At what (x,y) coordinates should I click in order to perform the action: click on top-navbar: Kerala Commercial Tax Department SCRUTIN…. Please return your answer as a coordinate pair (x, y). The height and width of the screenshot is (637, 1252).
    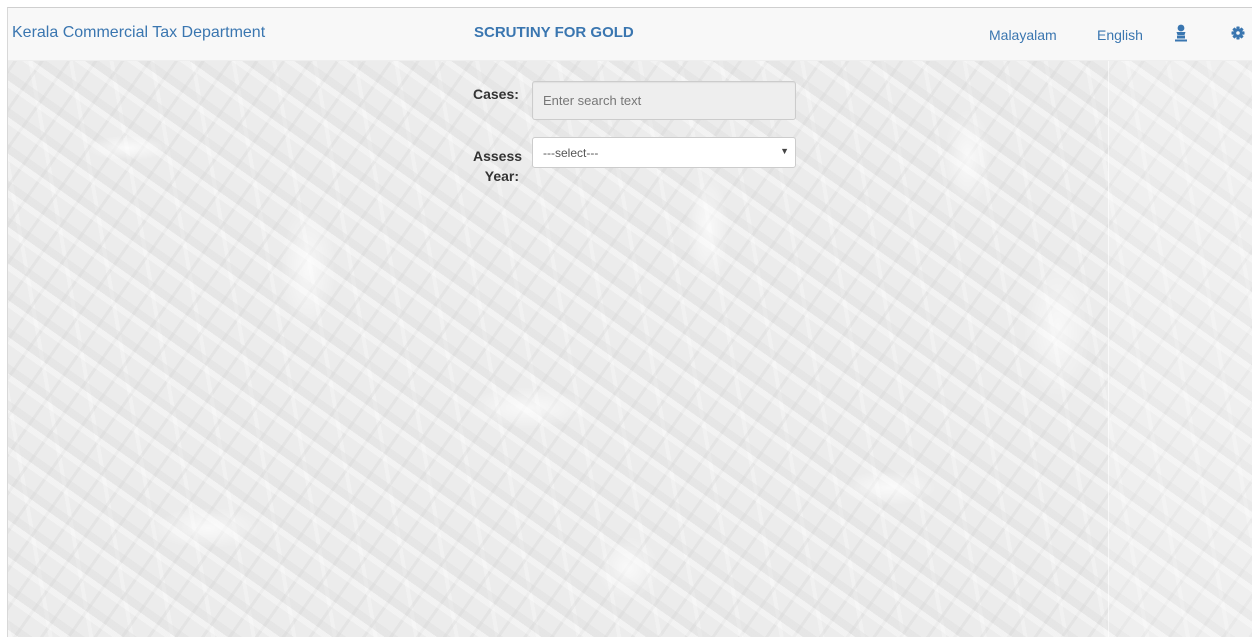
    Looking at the image, I should click on (630, 34).